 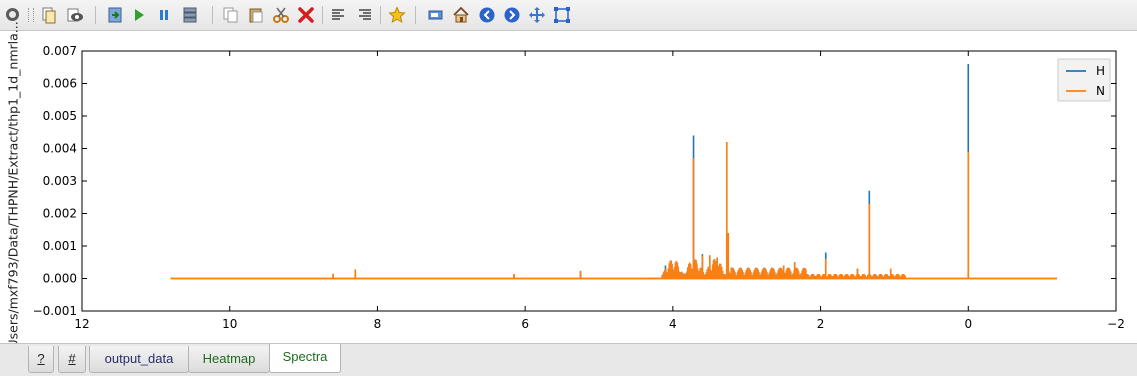 What do you see at coordinates (1116, 324) in the screenshot?
I see `x-tick-label: −2` at bounding box center [1116, 324].